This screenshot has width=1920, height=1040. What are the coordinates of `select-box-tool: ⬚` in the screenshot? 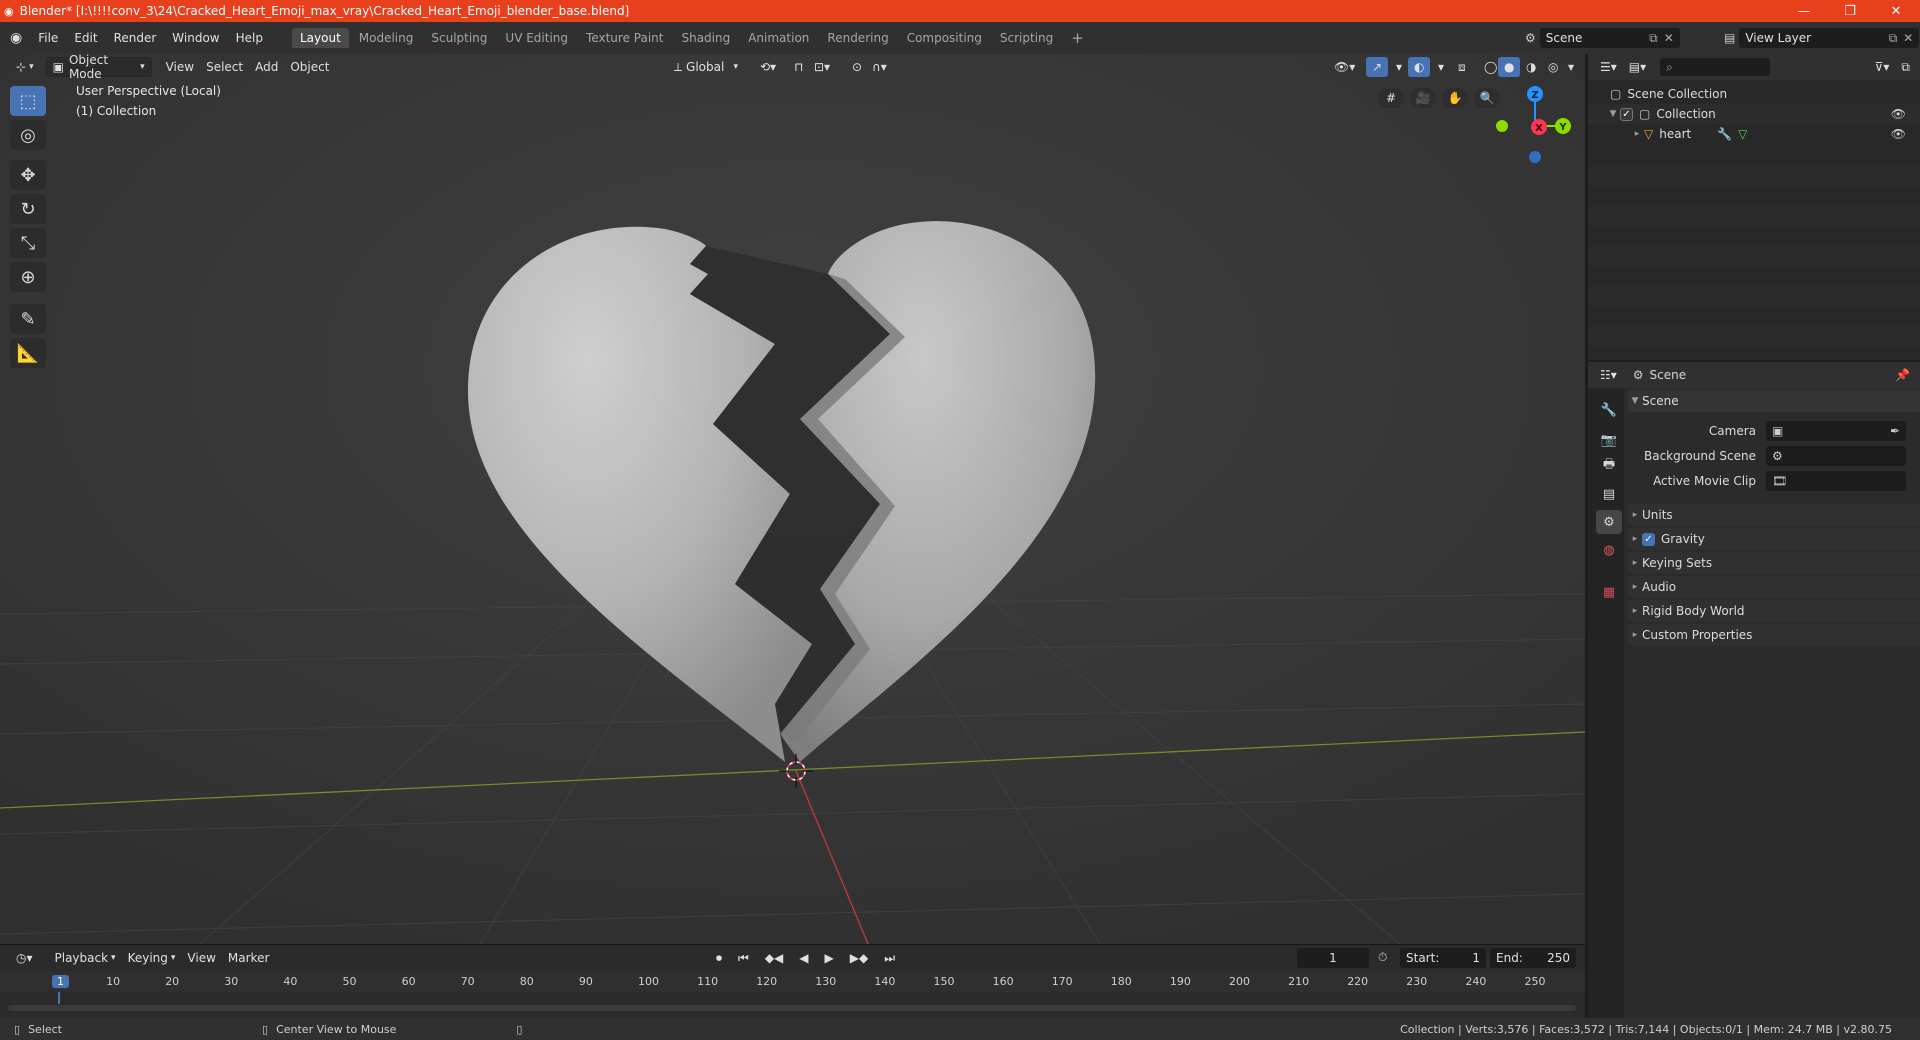 It's located at (28, 101).